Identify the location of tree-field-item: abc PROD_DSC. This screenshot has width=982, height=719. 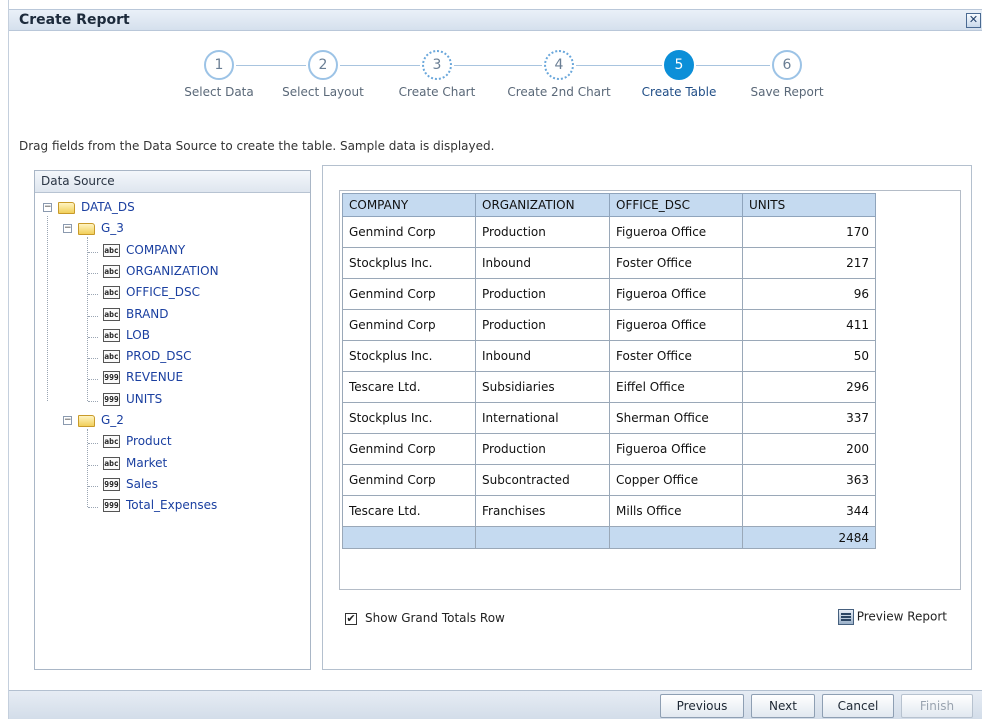
(147, 356).